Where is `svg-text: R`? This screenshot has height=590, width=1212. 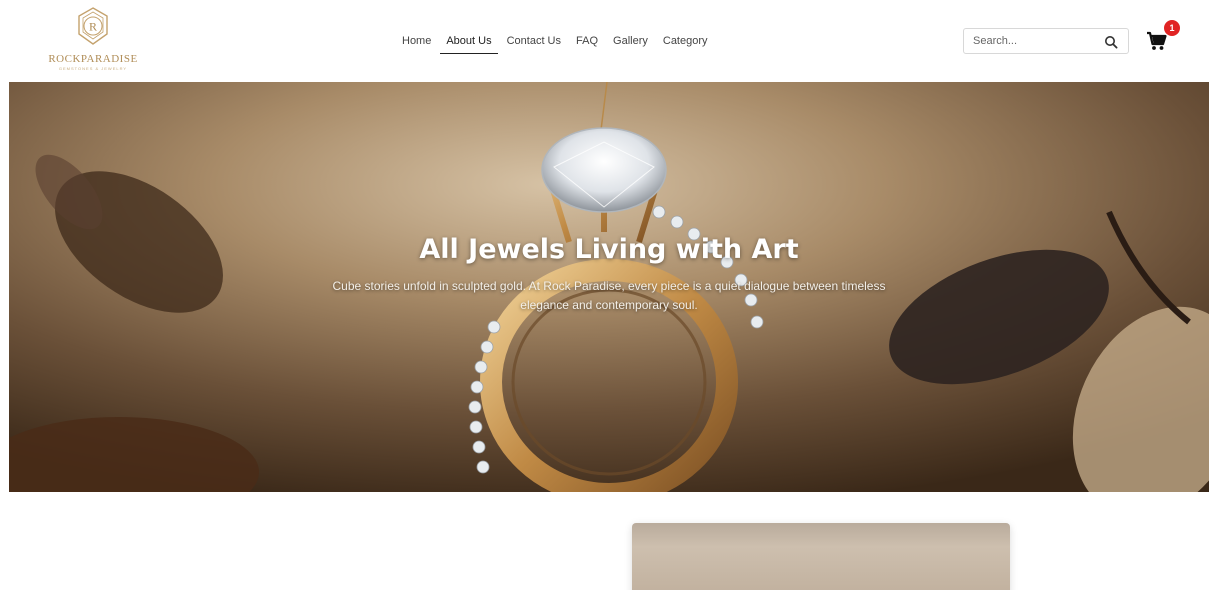
svg-text: R is located at coordinates (93, 27).